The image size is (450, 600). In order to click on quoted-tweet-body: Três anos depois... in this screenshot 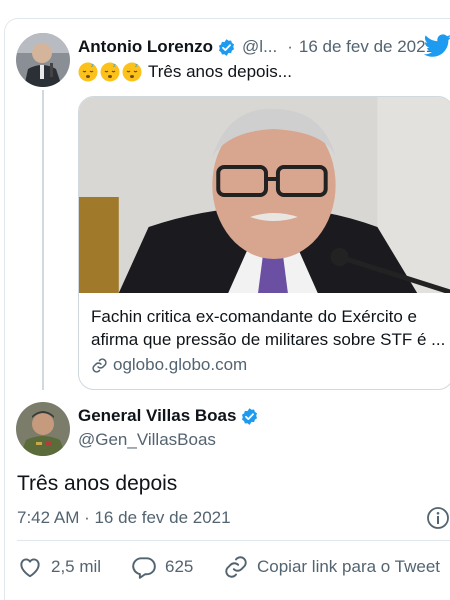, I will do `click(220, 71)`.